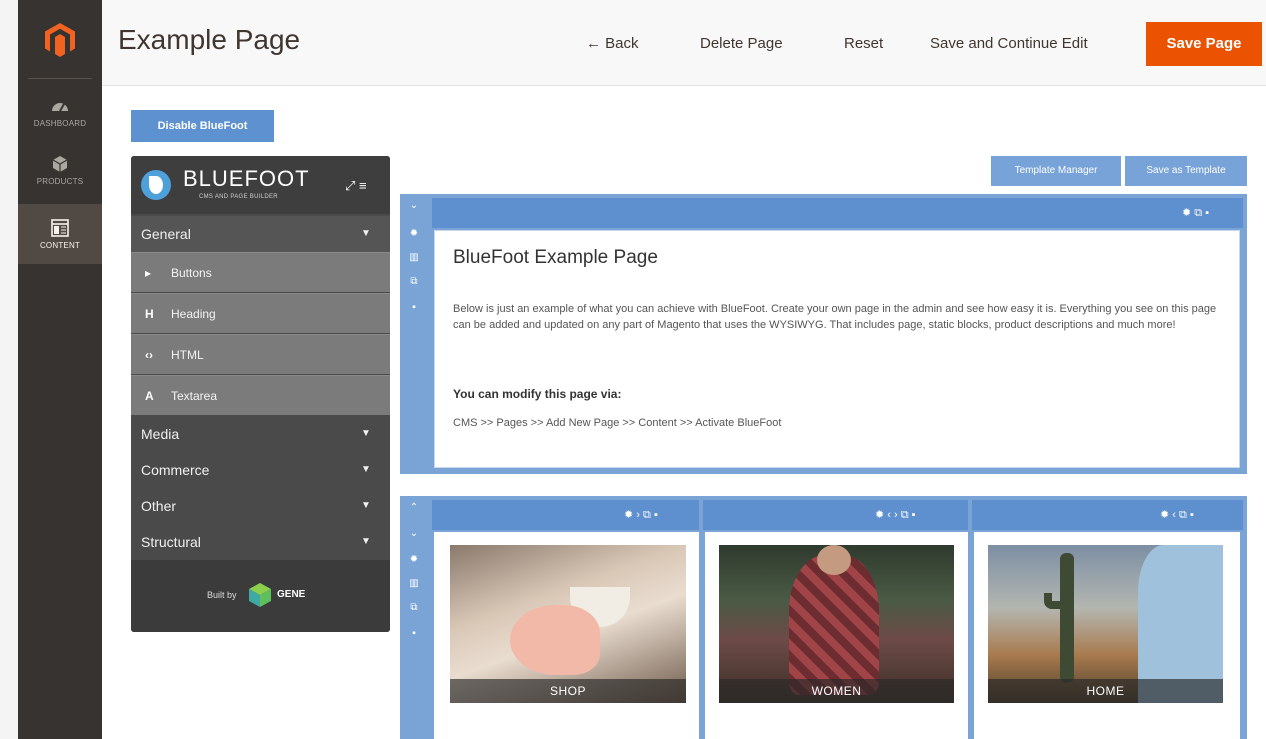 The image size is (1266, 739). Describe the element at coordinates (555, 257) in the screenshot. I see `block-heading: BlueFoot Example Page` at that location.